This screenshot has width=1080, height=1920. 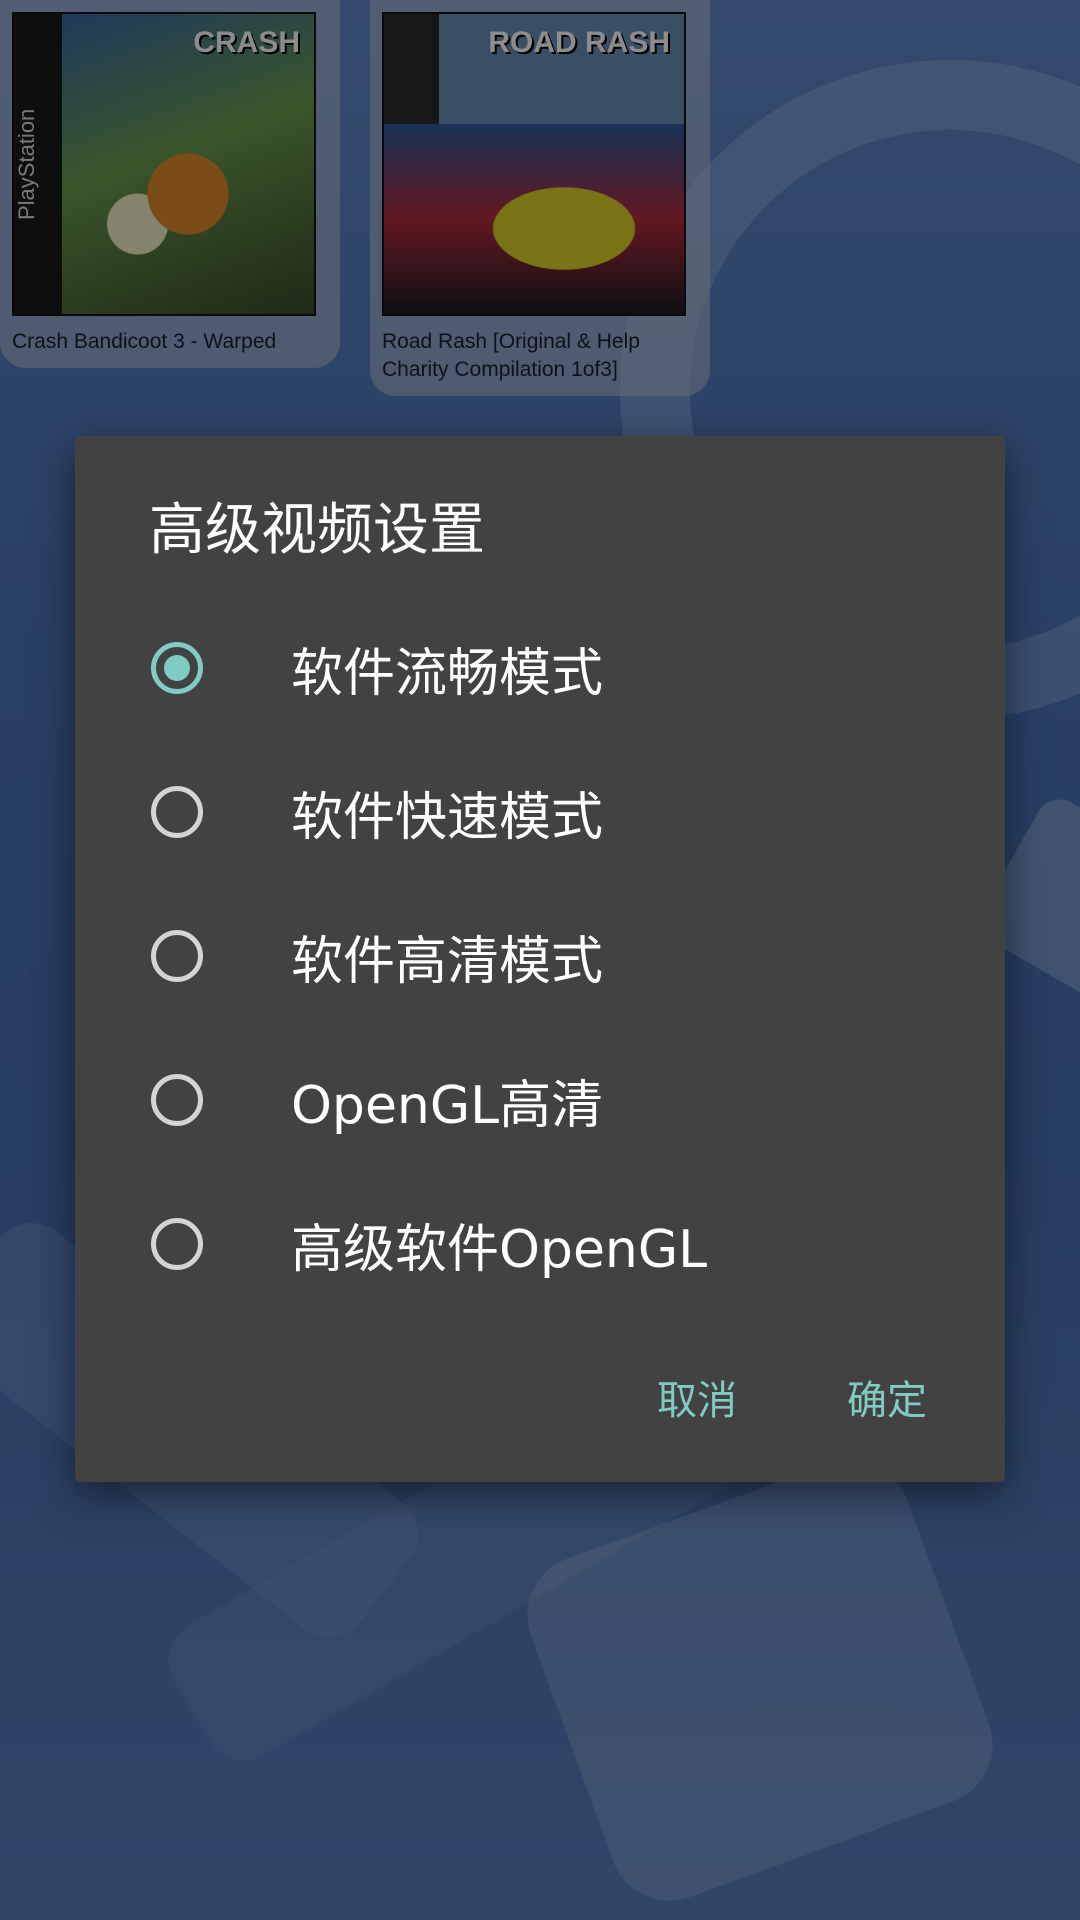 What do you see at coordinates (447, 817) in the screenshot?
I see `option-label: 软件快速模式` at bounding box center [447, 817].